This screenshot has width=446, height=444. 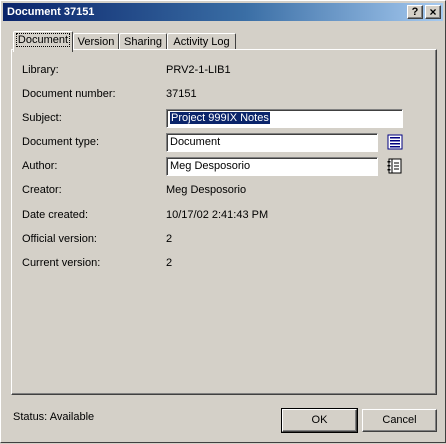 I want to click on address-book-icon, so click(x=395, y=166).